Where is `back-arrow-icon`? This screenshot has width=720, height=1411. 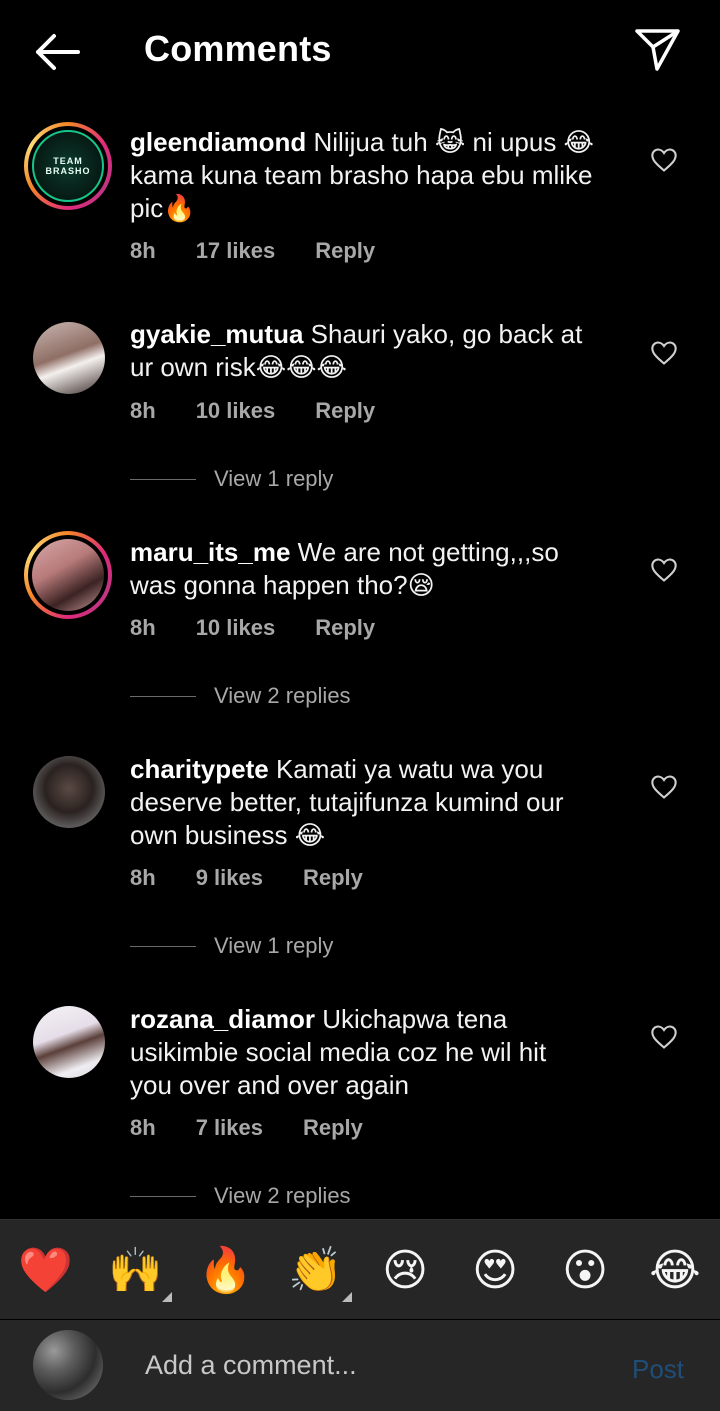
back-arrow-icon is located at coordinates (58, 52).